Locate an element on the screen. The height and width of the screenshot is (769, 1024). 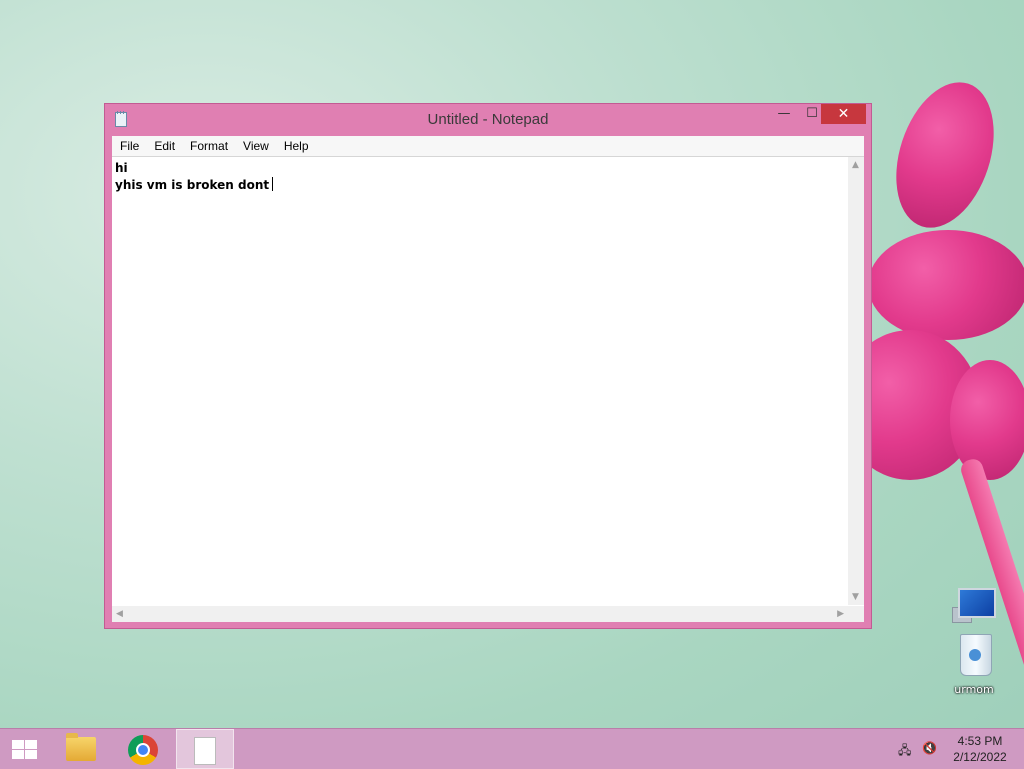
scroll-up-icon: ▲ is located at coordinates (855, 165).